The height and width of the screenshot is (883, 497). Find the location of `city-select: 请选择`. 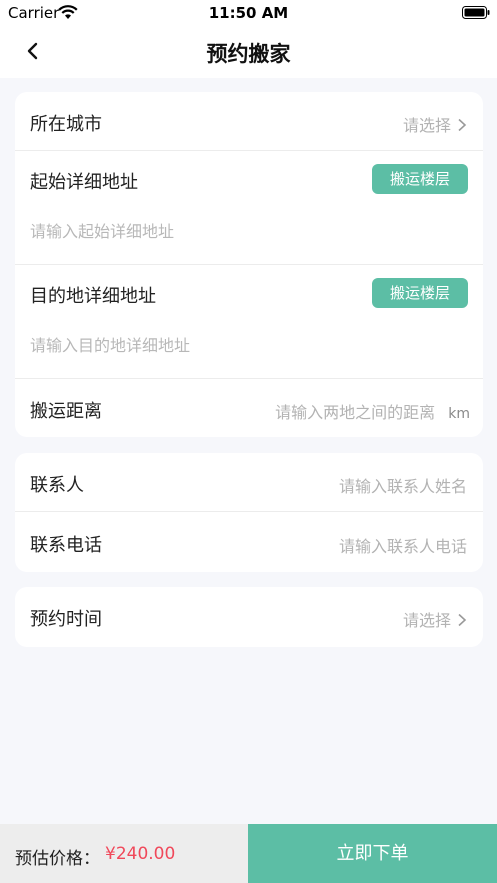

city-select: 请选择 is located at coordinates (435, 124).